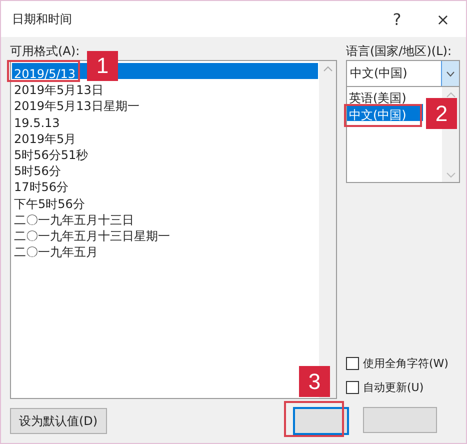 The image size is (467, 444). What do you see at coordinates (451, 175) in the screenshot?
I see `scroll-down-icon` at bounding box center [451, 175].